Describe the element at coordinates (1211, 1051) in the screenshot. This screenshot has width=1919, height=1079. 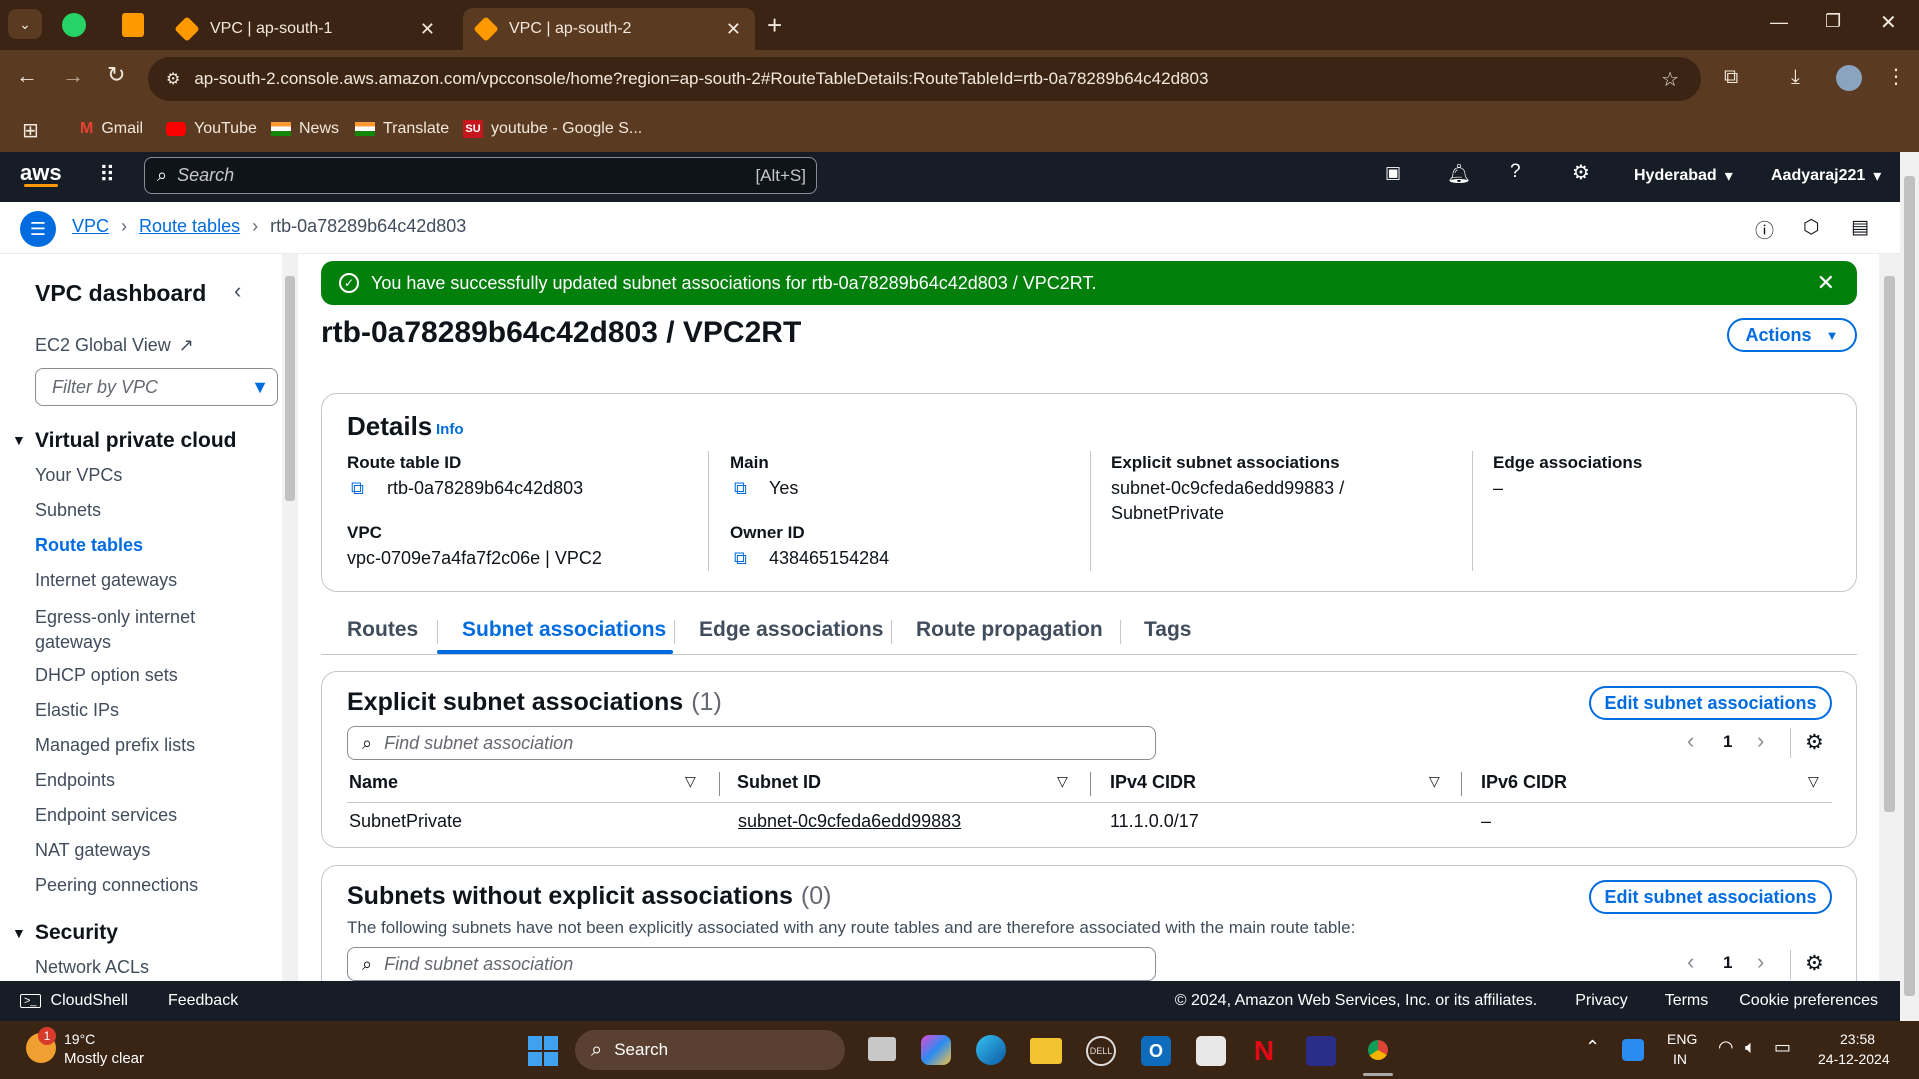
I see `store-icon` at that location.